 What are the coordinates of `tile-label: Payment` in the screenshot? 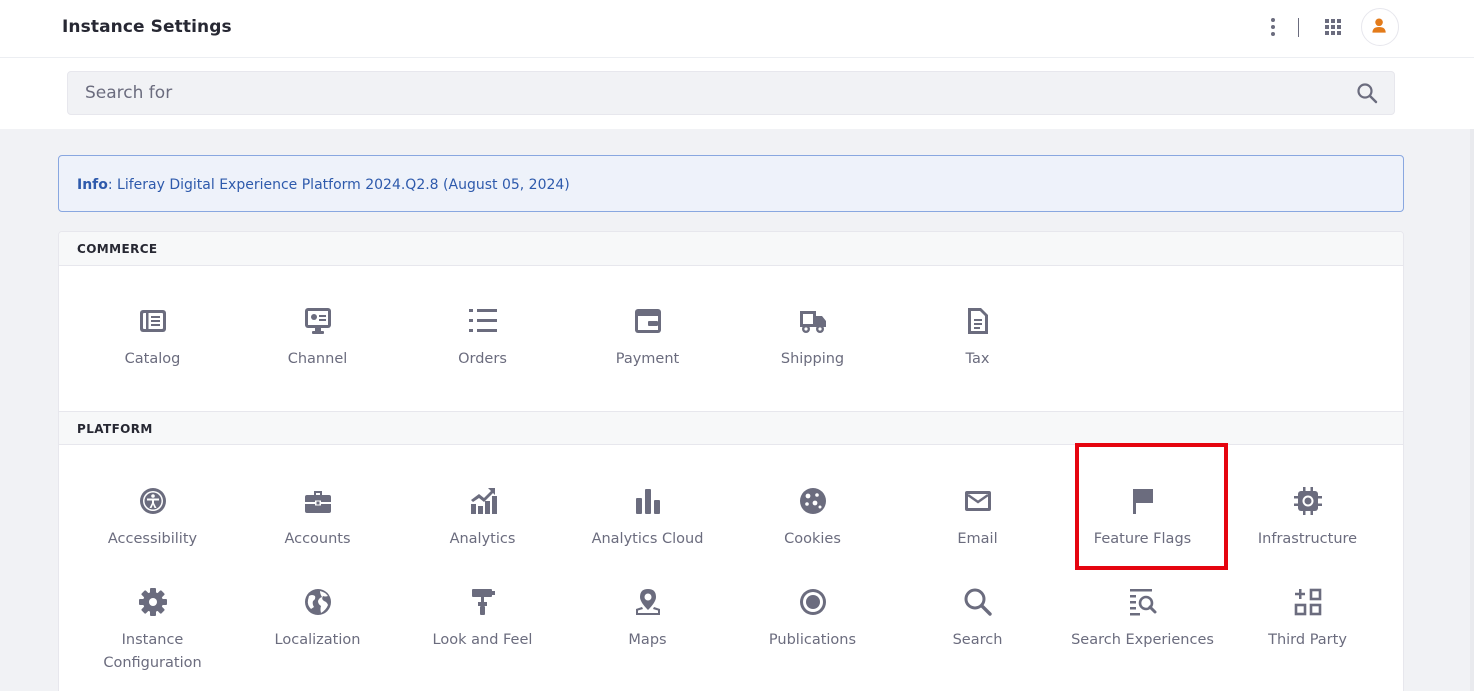 It's located at (647, 359).